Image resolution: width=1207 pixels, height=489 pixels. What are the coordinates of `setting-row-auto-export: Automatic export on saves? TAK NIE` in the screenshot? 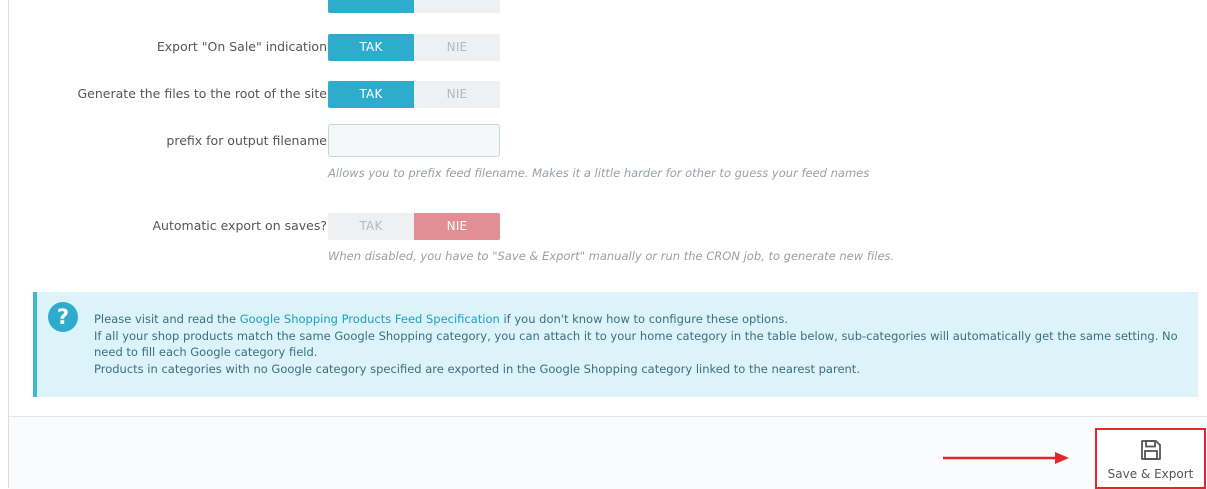 It's located at (608, 226).